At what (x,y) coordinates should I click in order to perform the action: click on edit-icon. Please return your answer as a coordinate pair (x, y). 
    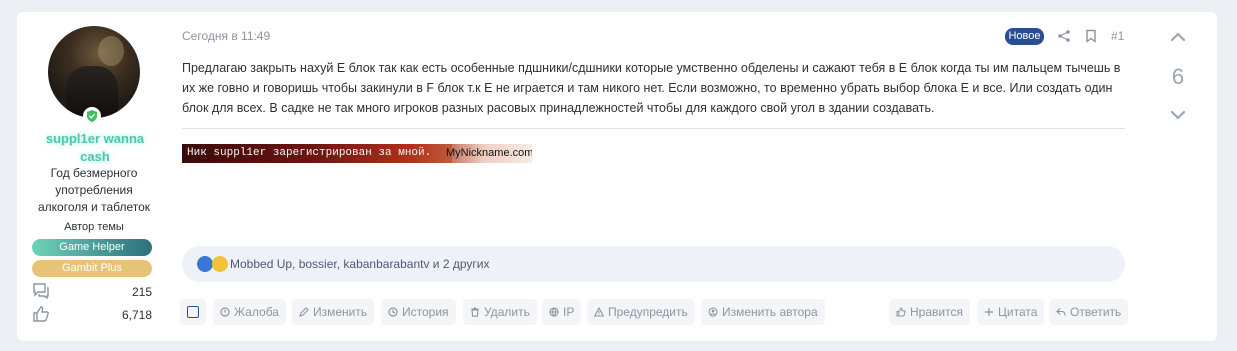
    Looking at the image, I should click on (304, 312).